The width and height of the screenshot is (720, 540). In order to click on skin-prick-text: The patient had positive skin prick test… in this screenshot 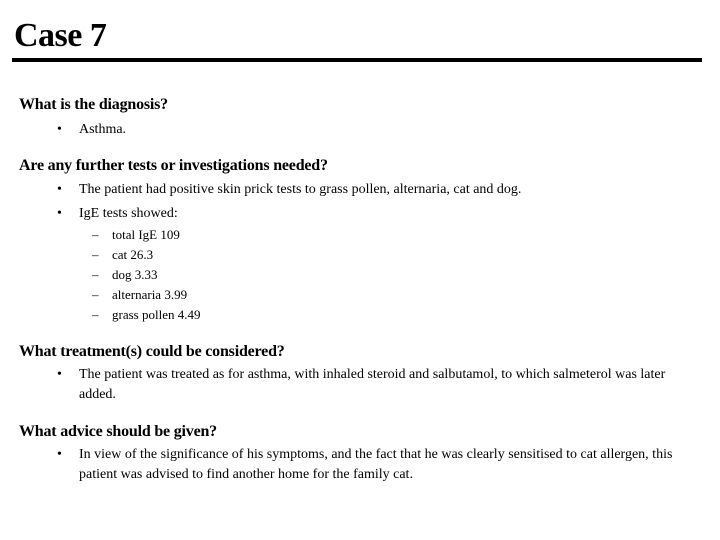, I will do `click(300, 189)`.